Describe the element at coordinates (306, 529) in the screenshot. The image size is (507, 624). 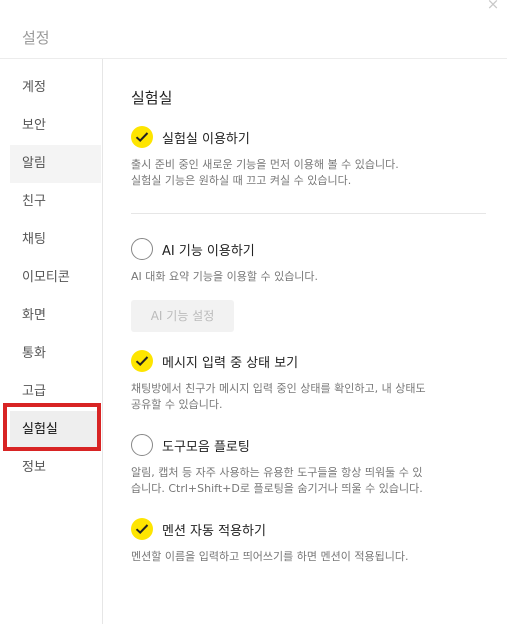
I see `auto-mention-toggle: 멘션 자동 적용하기` at that location.